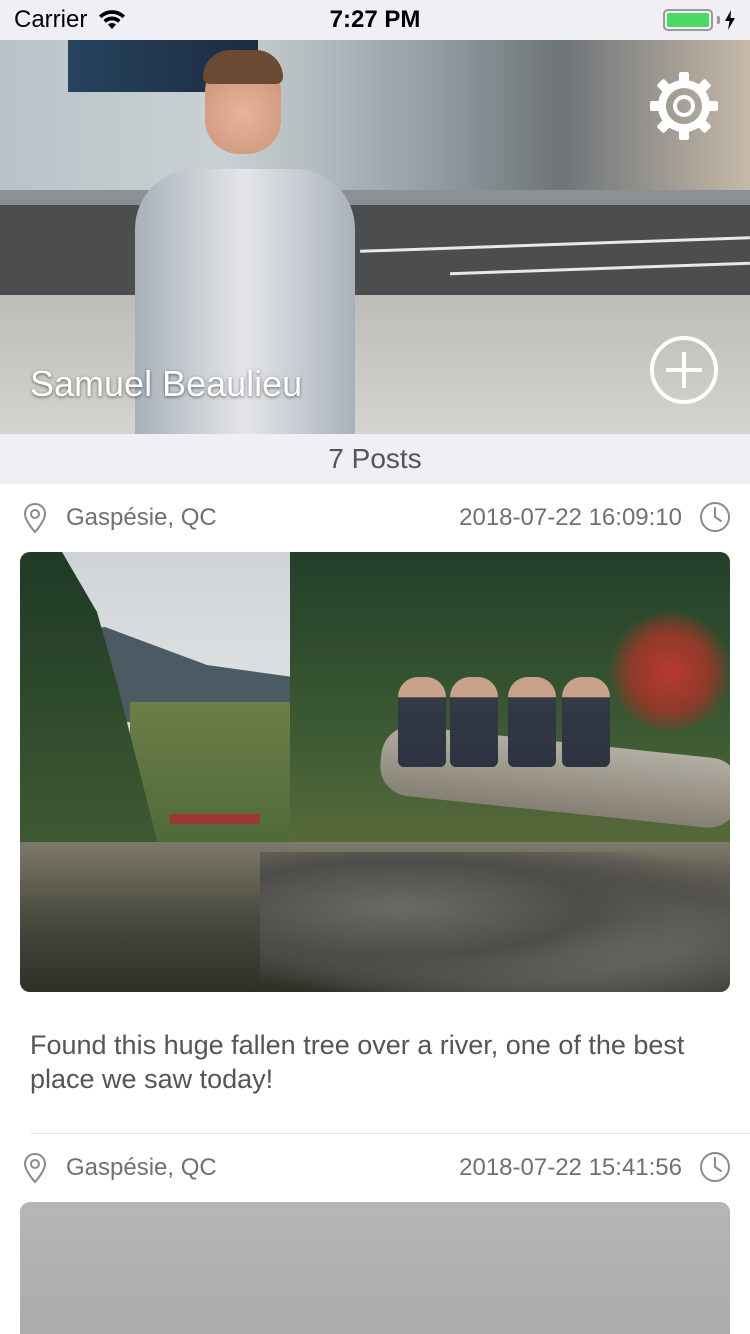 This screenshot has height=1334, width=750. I want to click on battery-fill, so click(688, 20).